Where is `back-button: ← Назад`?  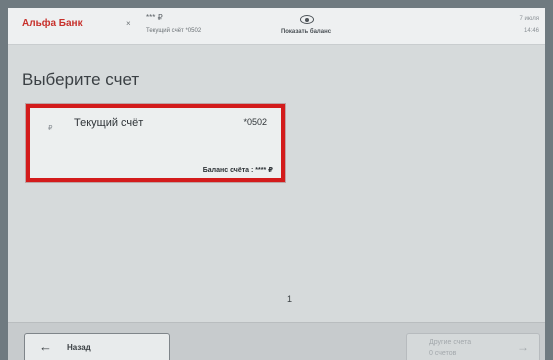
back-button: ← Назад is located at coordinates (97, 346).